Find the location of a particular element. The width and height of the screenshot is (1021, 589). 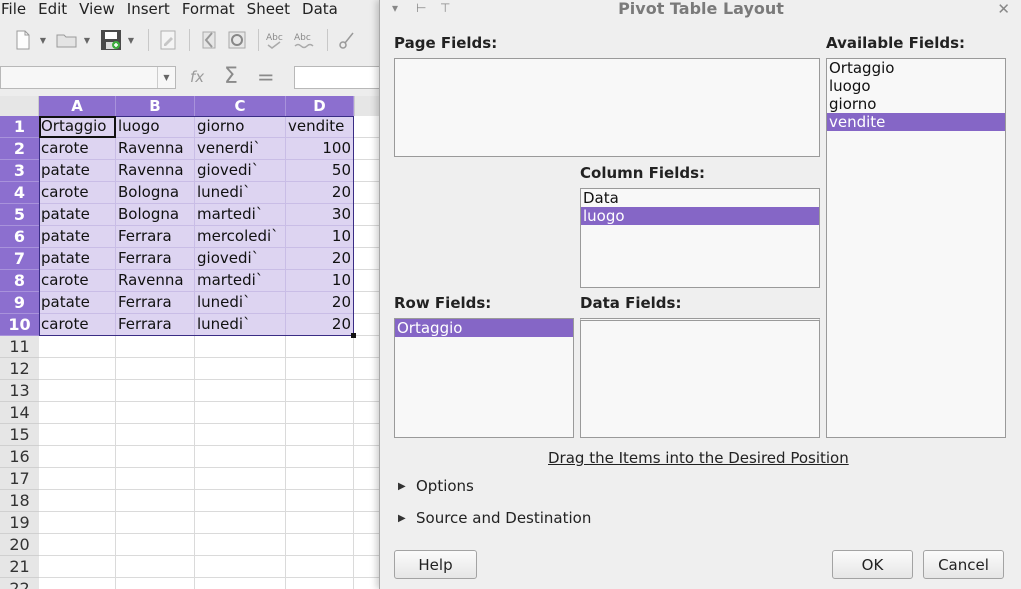

column-fields-list: Data luogo is located at coordinates (700, 238).